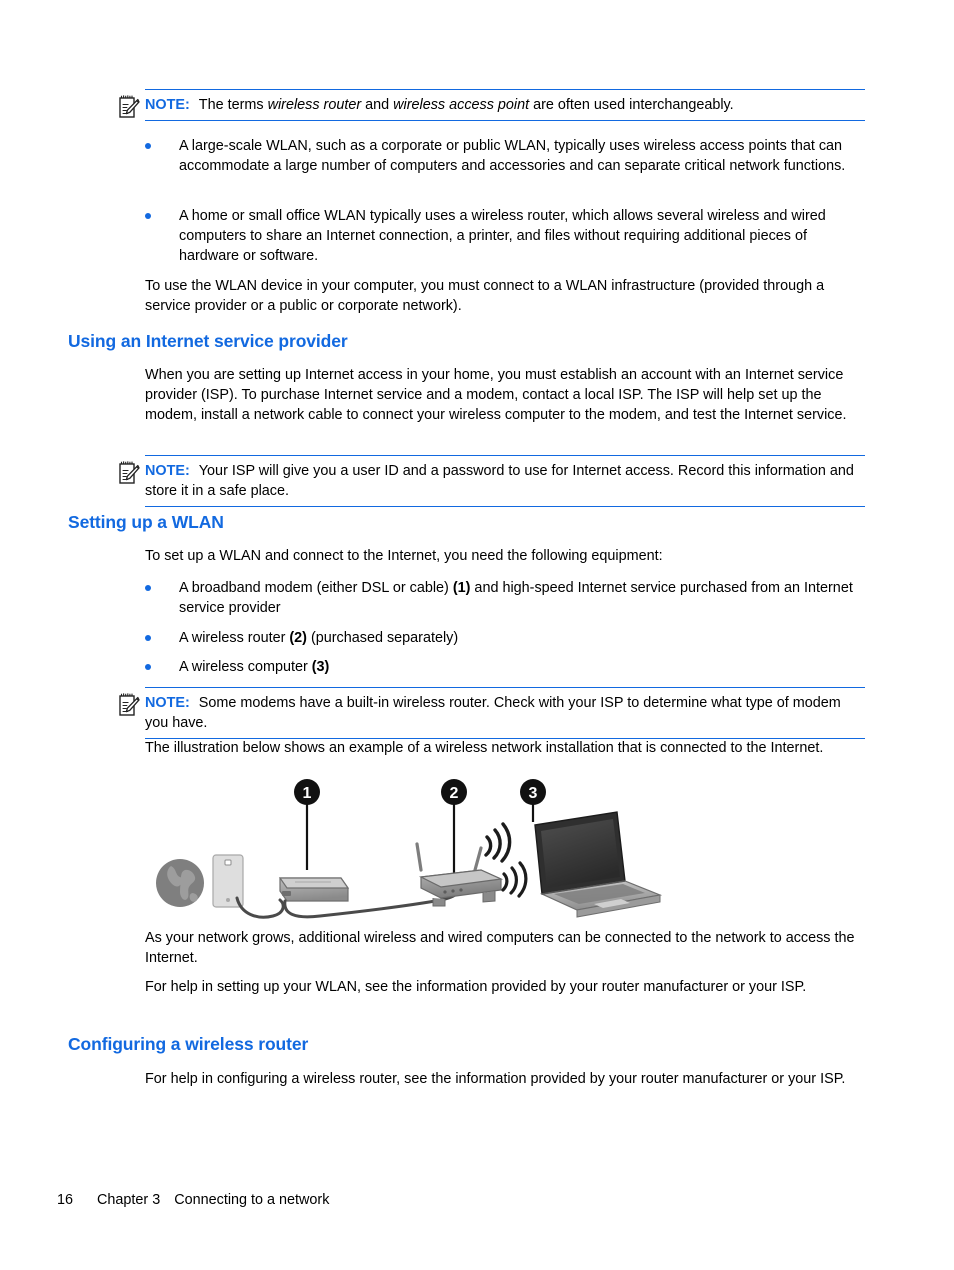 The image size is (954, 1270). Describe the element at coordinates (65, 1200) in the screenshot. I see `page-number: 16` at that location.